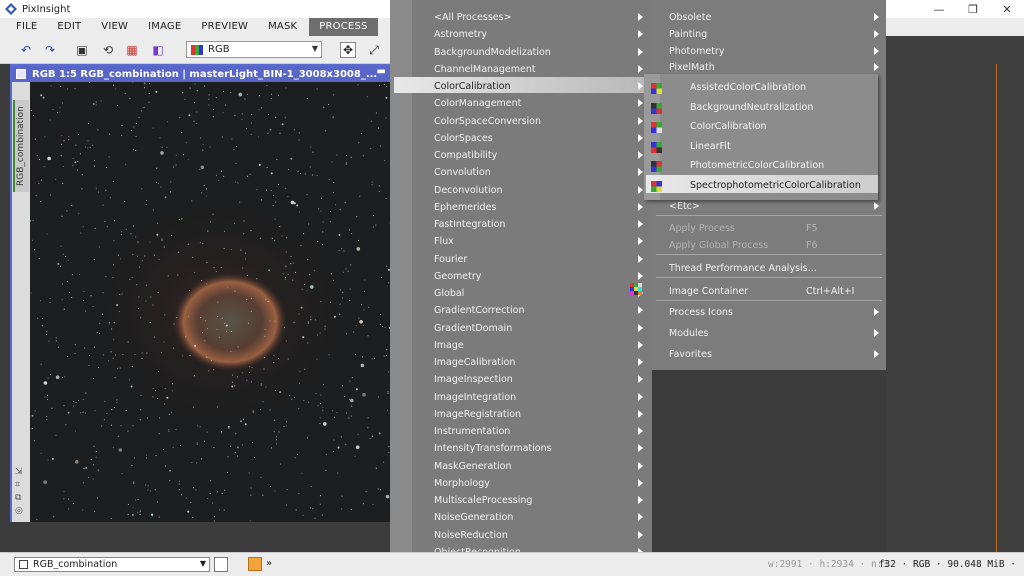  Describe the element at coordinates (19, 498) in the screenshot. I see `clone-icon: ⧉` at that location.